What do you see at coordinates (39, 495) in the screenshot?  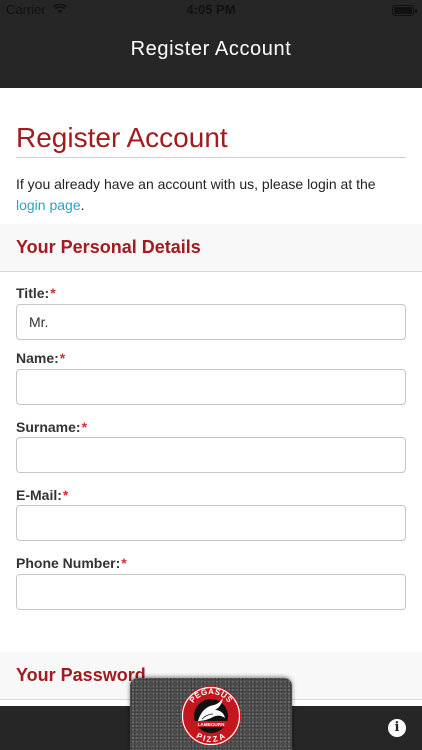 I see `email-label-text: E-Mail:` at bounding box center [39, 495].